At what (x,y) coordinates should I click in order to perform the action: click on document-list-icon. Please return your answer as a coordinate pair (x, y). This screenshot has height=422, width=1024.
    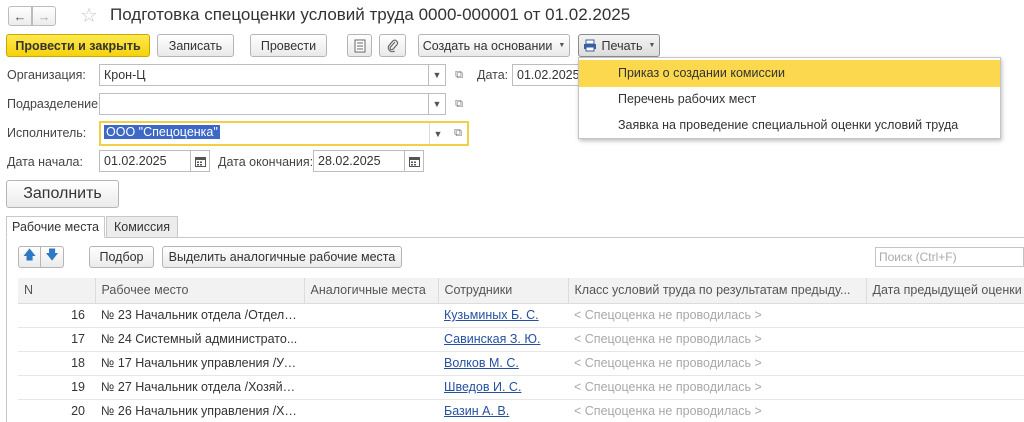
    Looking at the image, I should click on (359, 45).